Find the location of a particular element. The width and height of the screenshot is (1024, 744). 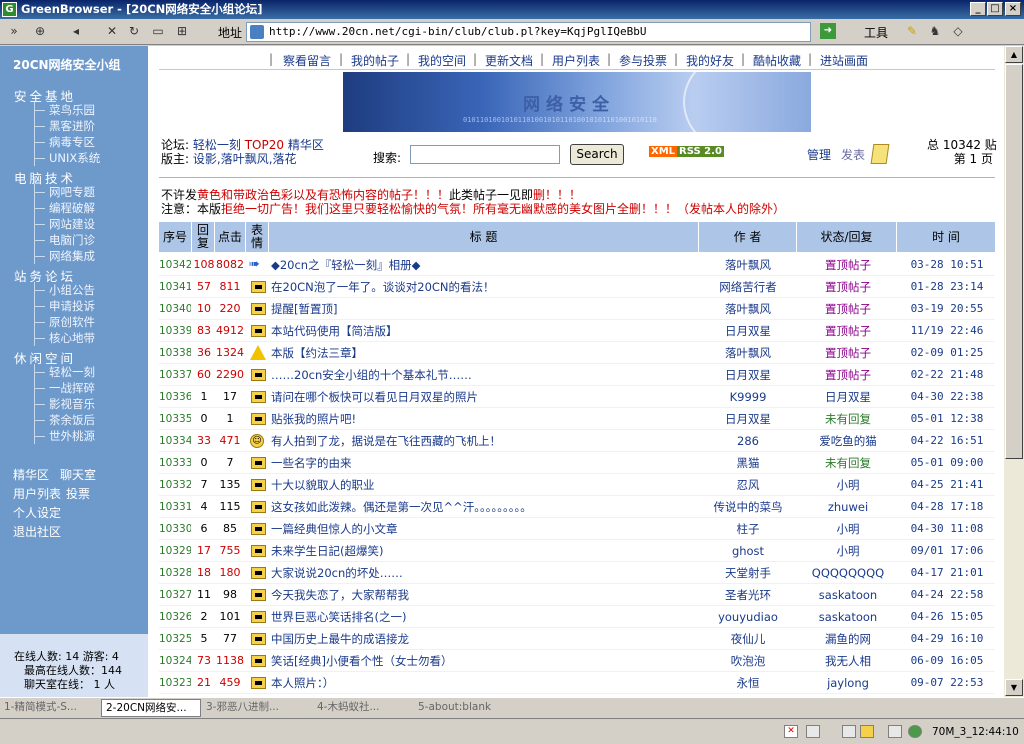

table-row: 10323 21 459 本人照片：） 永恒 jaylong 09-07 22:53 is located at coordinates (577, 683).